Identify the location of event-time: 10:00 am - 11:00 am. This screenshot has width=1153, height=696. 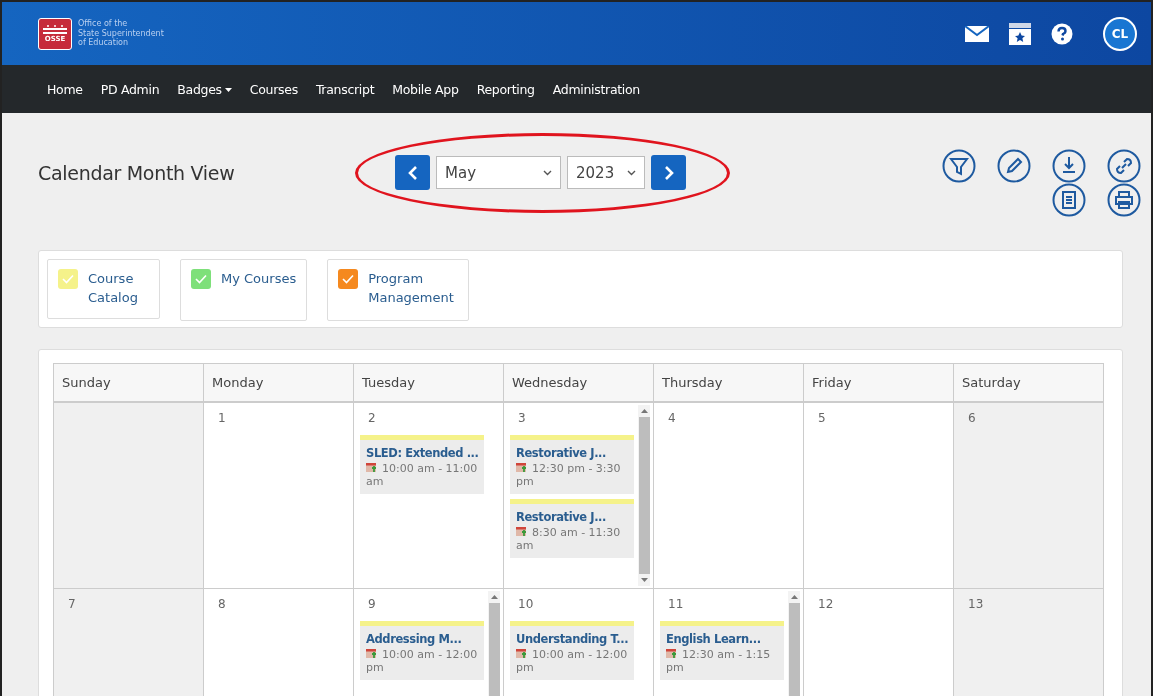
(422, 475).